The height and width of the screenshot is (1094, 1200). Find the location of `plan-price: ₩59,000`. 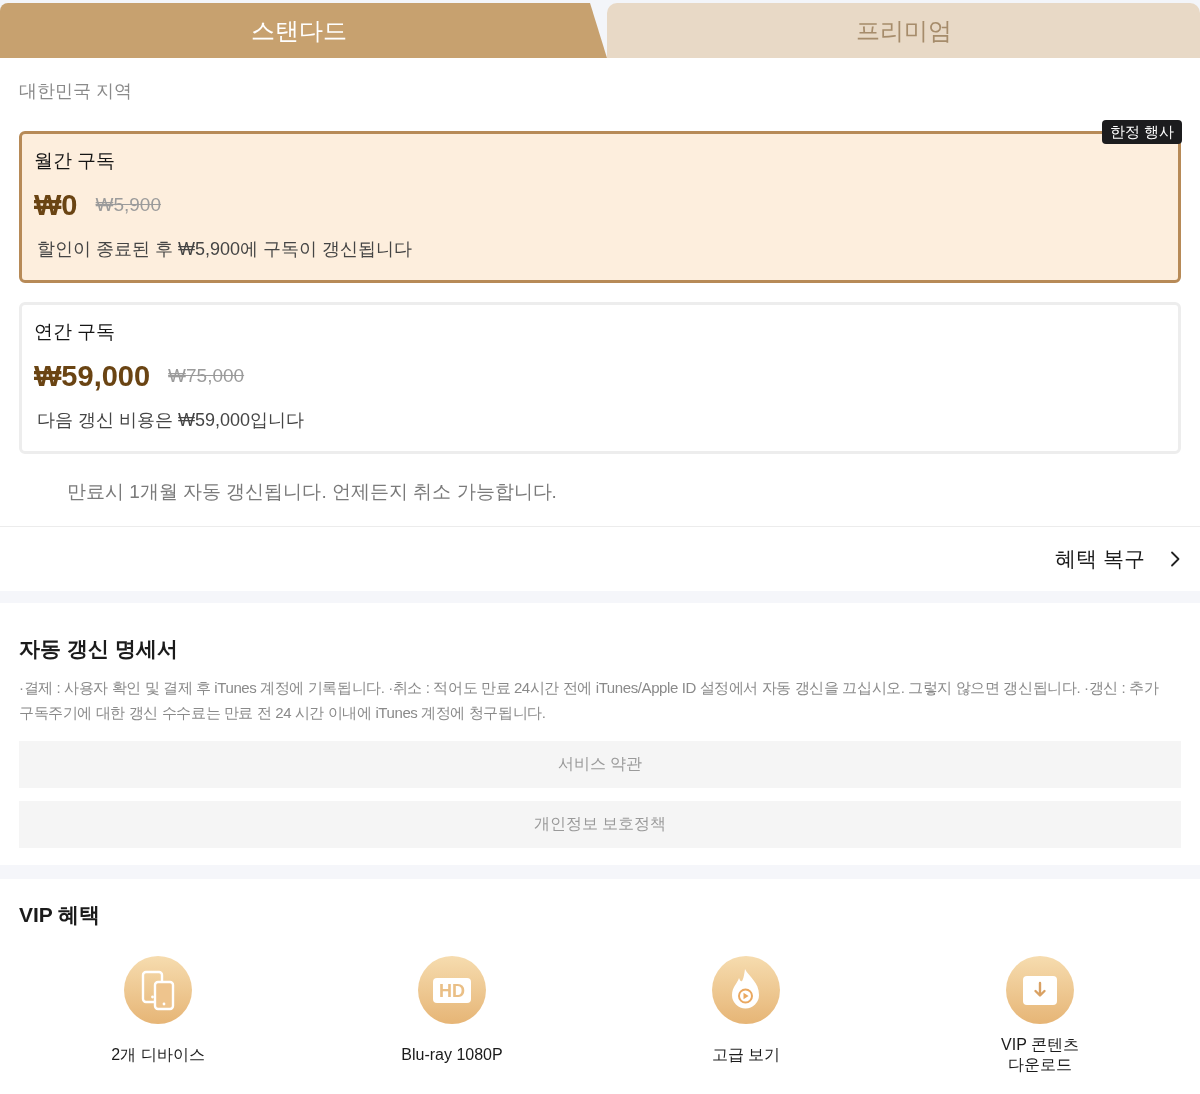

plan-price: ₩59,000 is located at coordinates (92, 376).